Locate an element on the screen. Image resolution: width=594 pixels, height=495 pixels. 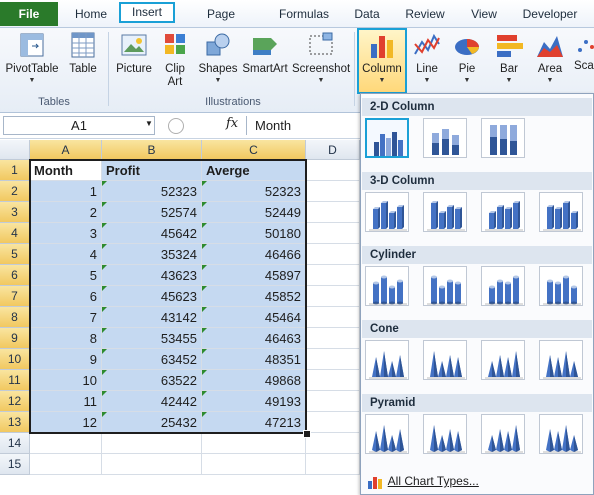
screenshot-button: Screenshot ▼ is located at coordinates (321, 57).